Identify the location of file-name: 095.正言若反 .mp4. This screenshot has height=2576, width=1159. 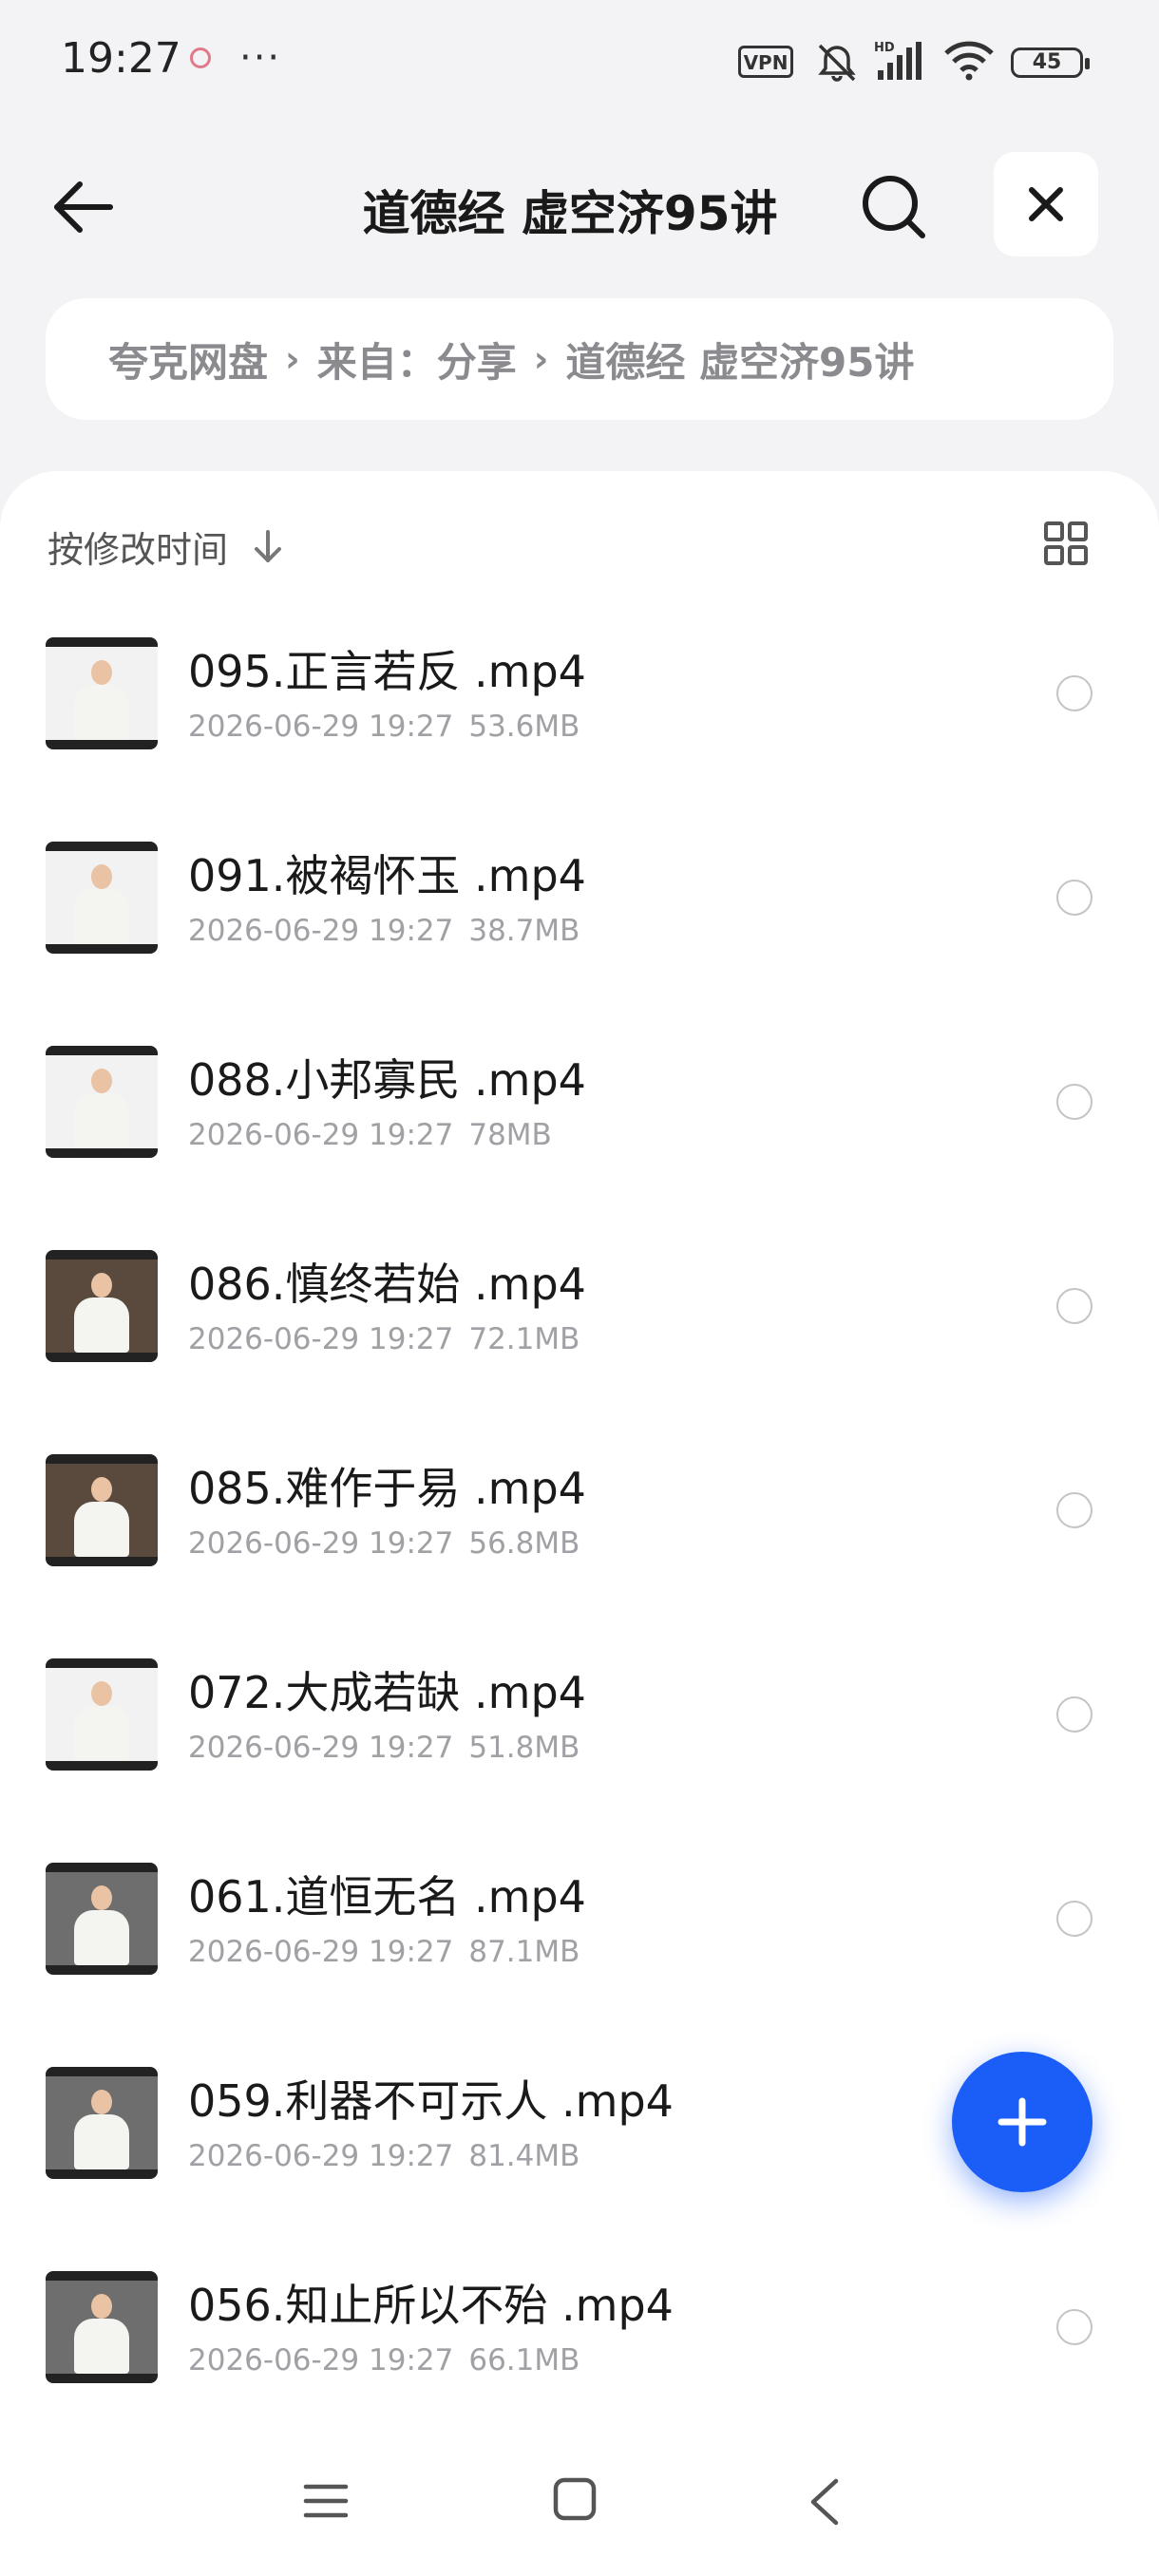
(387, 671).